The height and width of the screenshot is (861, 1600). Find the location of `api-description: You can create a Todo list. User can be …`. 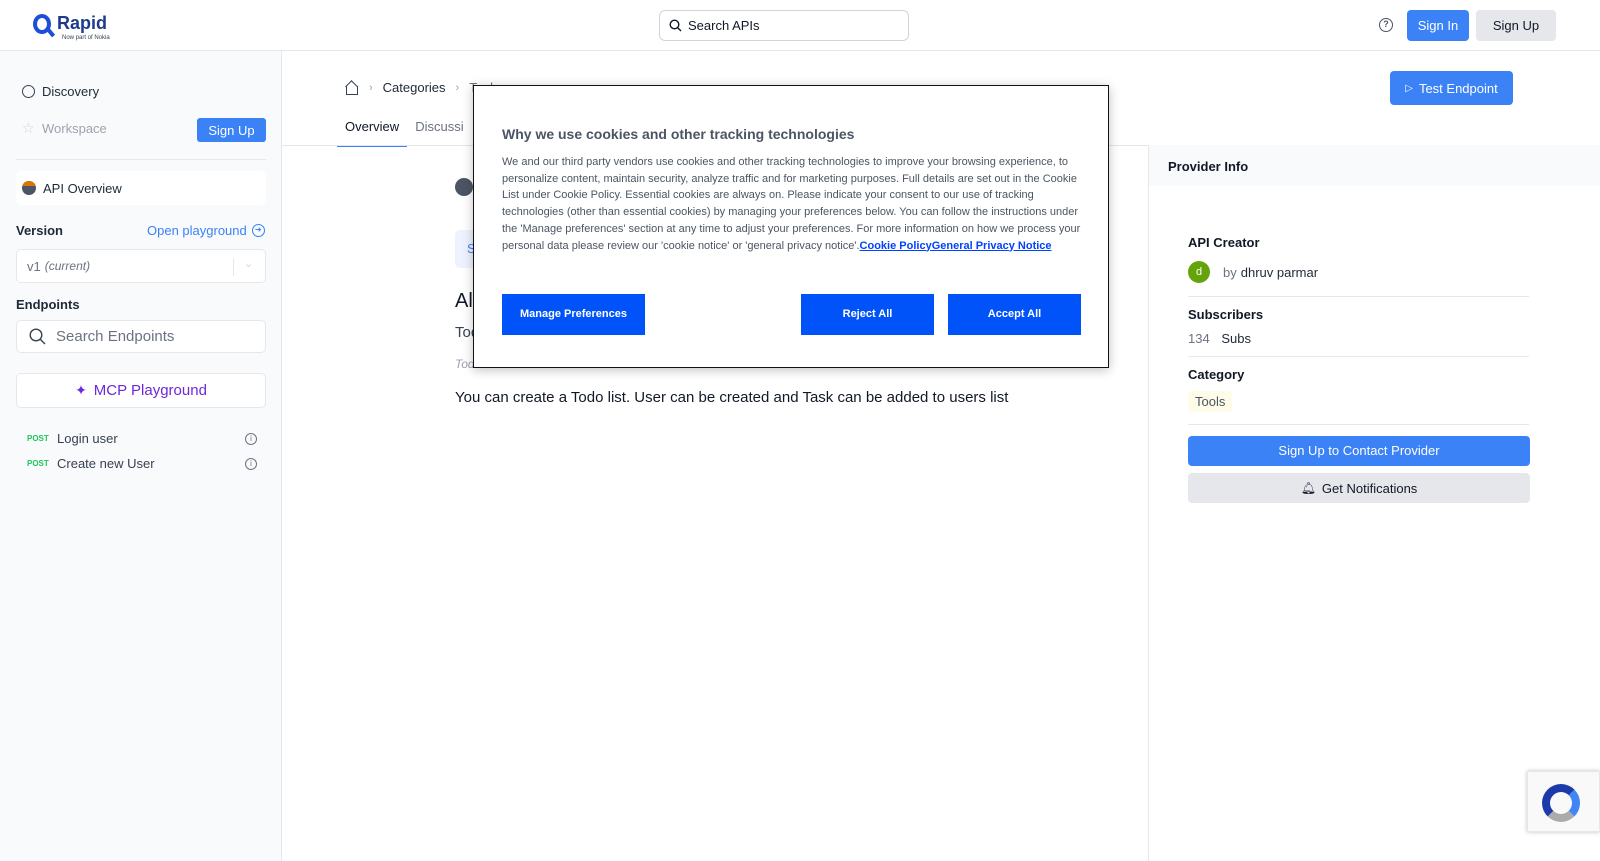

api-description: You can create a Todo list. User can be … is located at coordinates (732, 397).